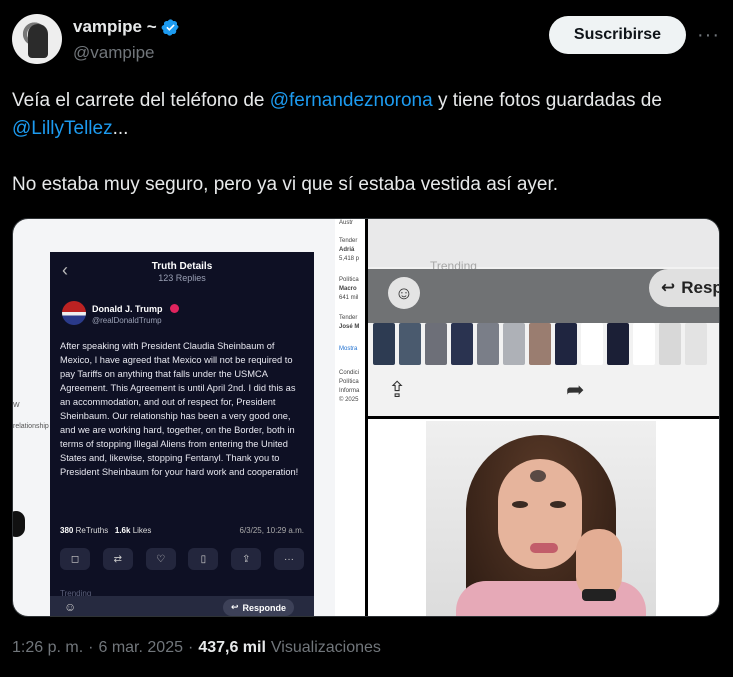 This screenshot has height=677, width=733. I want to click on reply-icon: ◻, so click(75, 559).